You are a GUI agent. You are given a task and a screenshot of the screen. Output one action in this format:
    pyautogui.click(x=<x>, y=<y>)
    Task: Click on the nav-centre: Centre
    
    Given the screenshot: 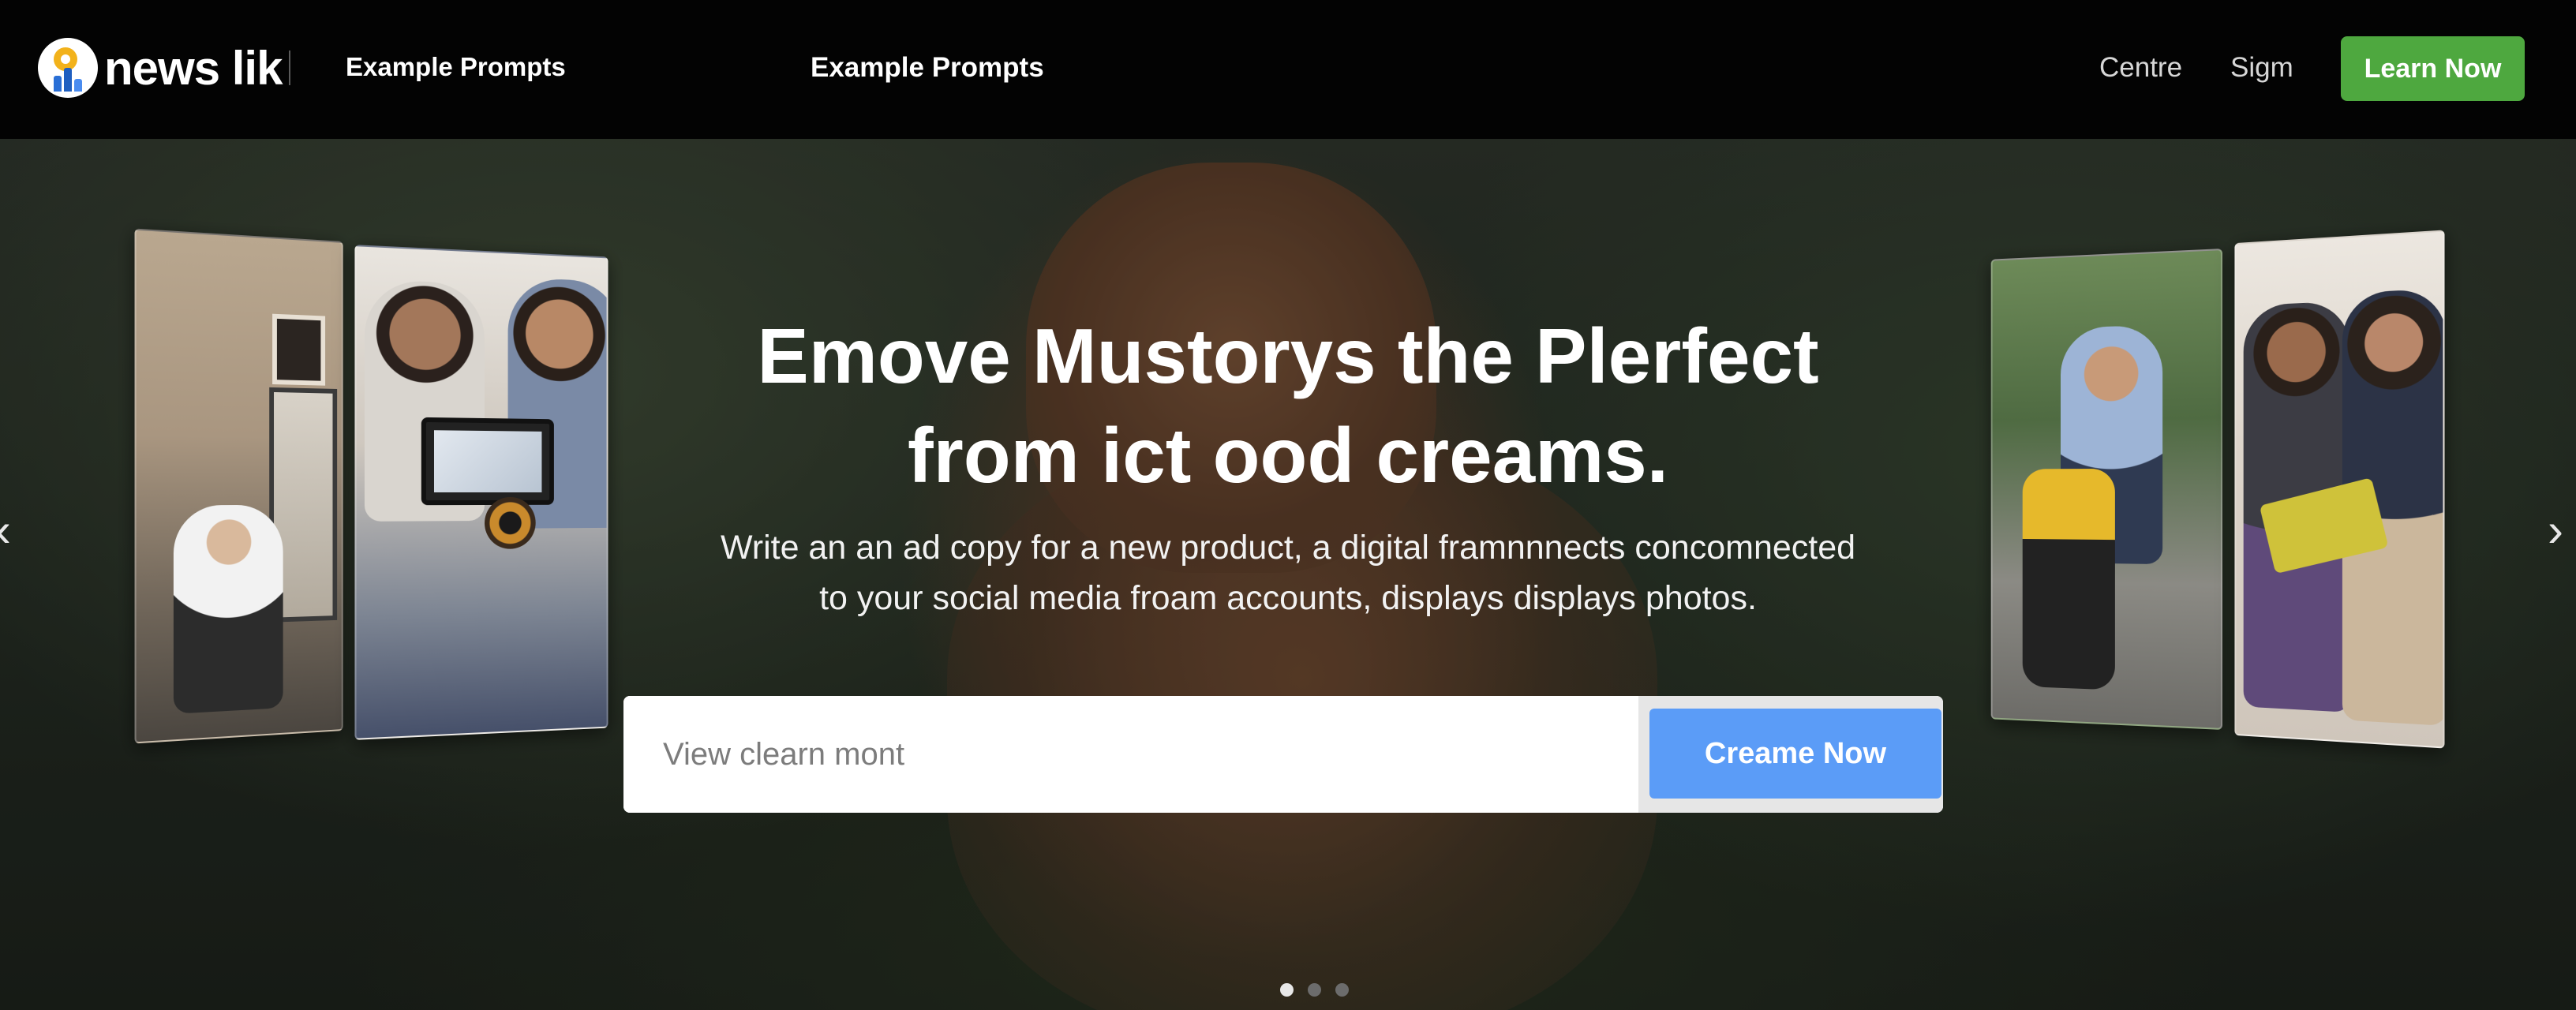 What is the action you would take?
    pyautogui.click(x=2140, y=68)
    